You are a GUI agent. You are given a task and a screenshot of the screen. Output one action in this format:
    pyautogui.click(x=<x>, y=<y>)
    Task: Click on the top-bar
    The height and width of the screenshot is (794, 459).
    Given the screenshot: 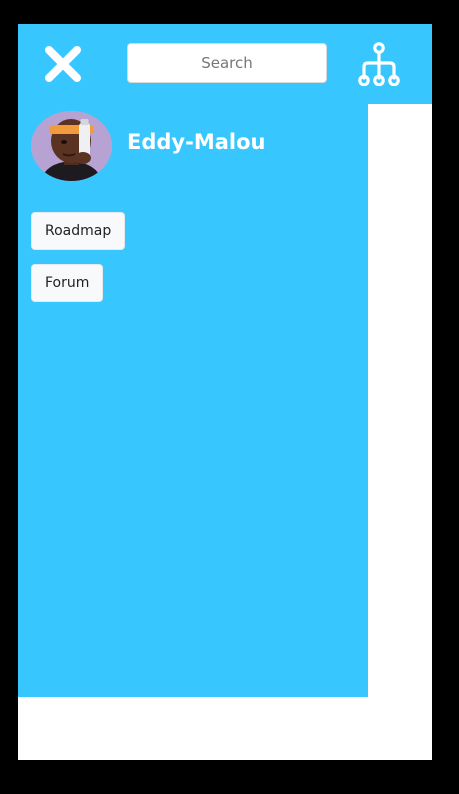 What is the action you would take?
    pyautogui.click(x=225, y=64)
    